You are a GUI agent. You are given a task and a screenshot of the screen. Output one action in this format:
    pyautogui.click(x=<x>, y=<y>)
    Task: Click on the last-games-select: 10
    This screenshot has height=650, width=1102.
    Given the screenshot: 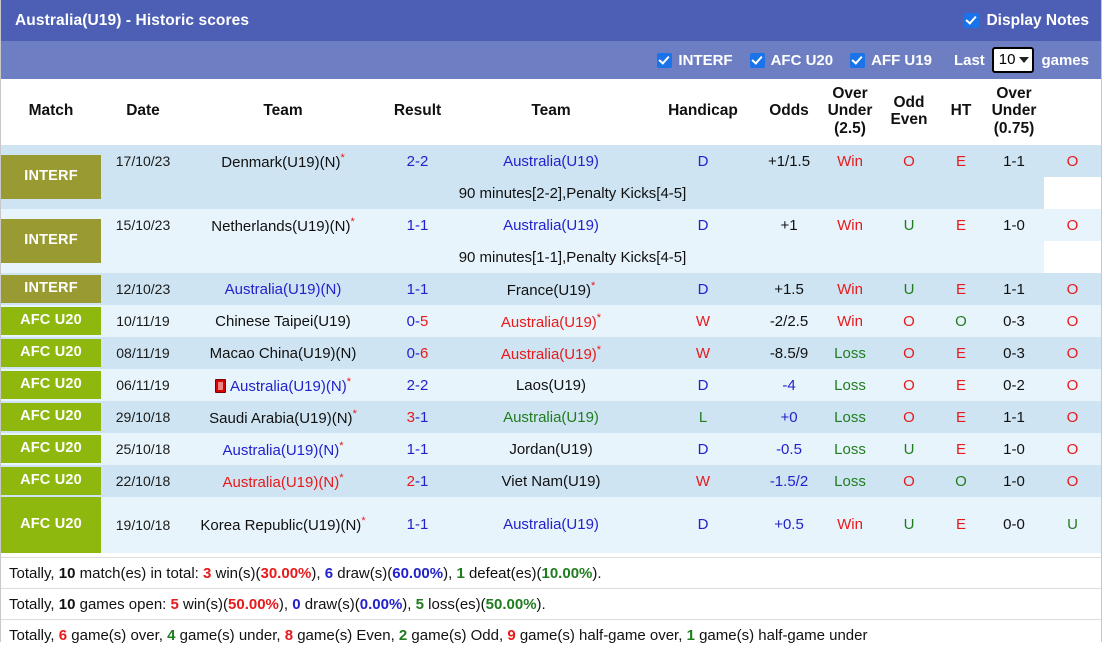 What is the action you would take?
    pyautogui.click(x=1013, y=60)
    